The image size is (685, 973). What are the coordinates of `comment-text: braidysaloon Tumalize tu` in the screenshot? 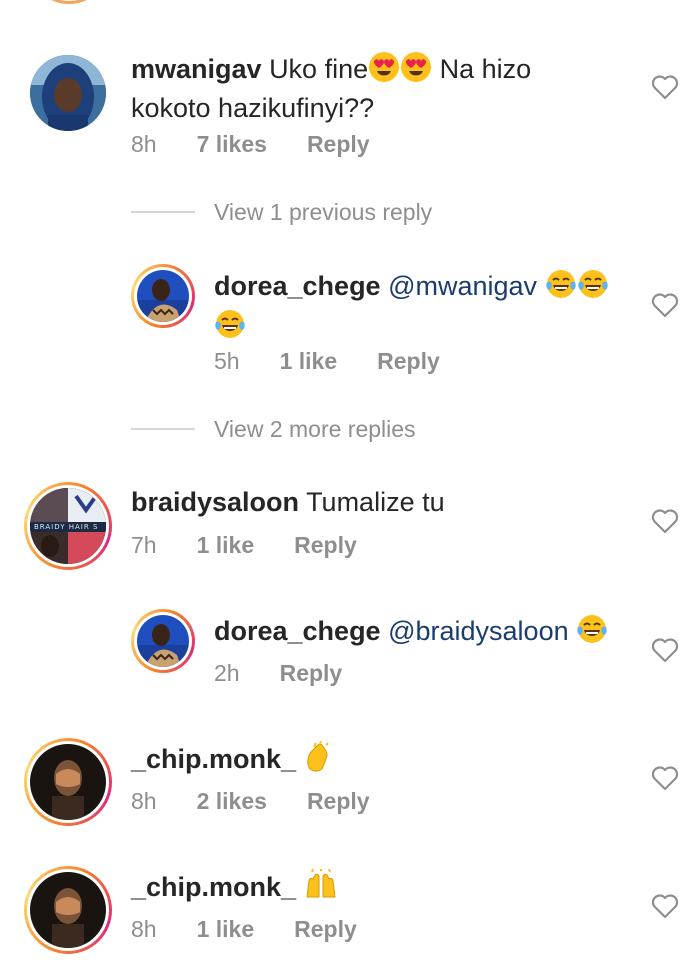 It's located at (288, 502).